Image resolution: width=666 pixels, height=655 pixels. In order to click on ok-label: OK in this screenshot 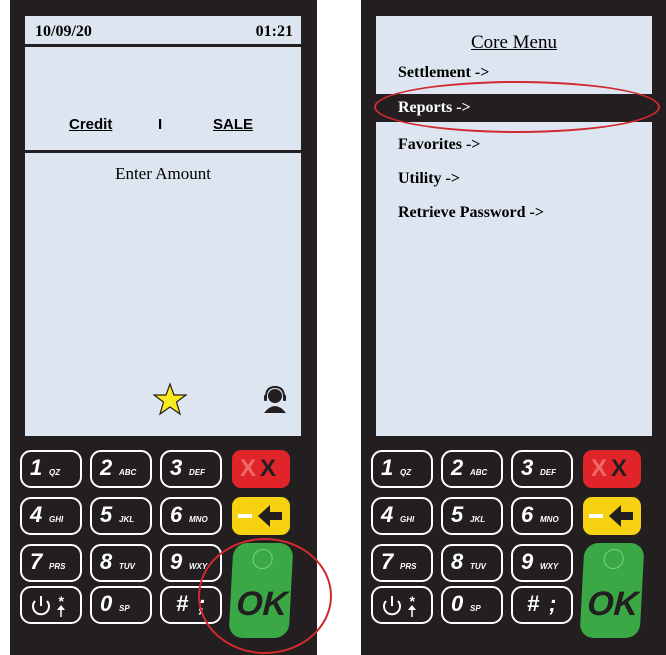, I will do `click(613, 604)`.